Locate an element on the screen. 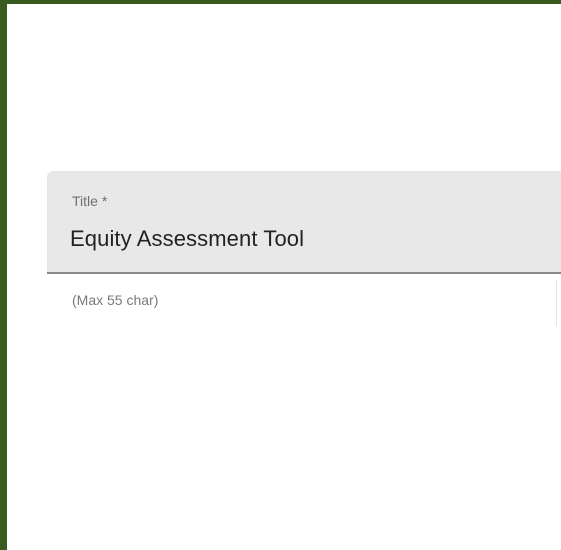 This screenshot has width=561, height=550. title-field-label: Title * is located at coordinates (90, 201).